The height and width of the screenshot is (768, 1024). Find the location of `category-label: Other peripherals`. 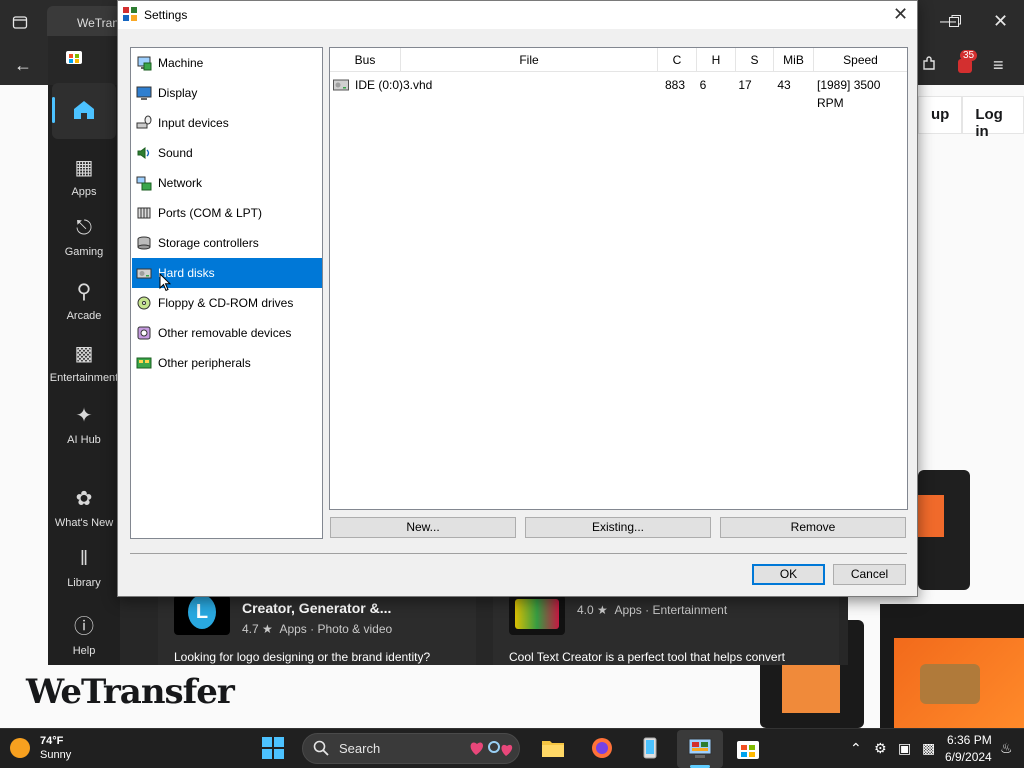

category-label: Other peripherals is located at coordinates (204, 363).